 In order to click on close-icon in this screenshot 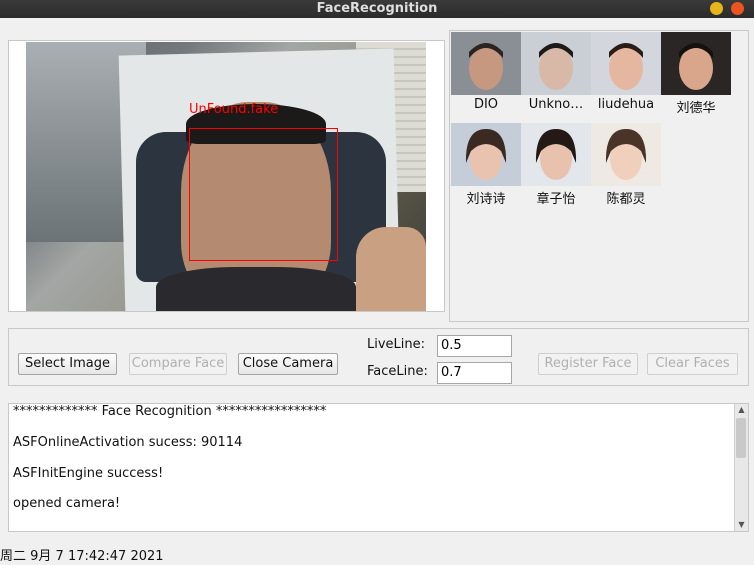, I will do `click(737, 8)`.